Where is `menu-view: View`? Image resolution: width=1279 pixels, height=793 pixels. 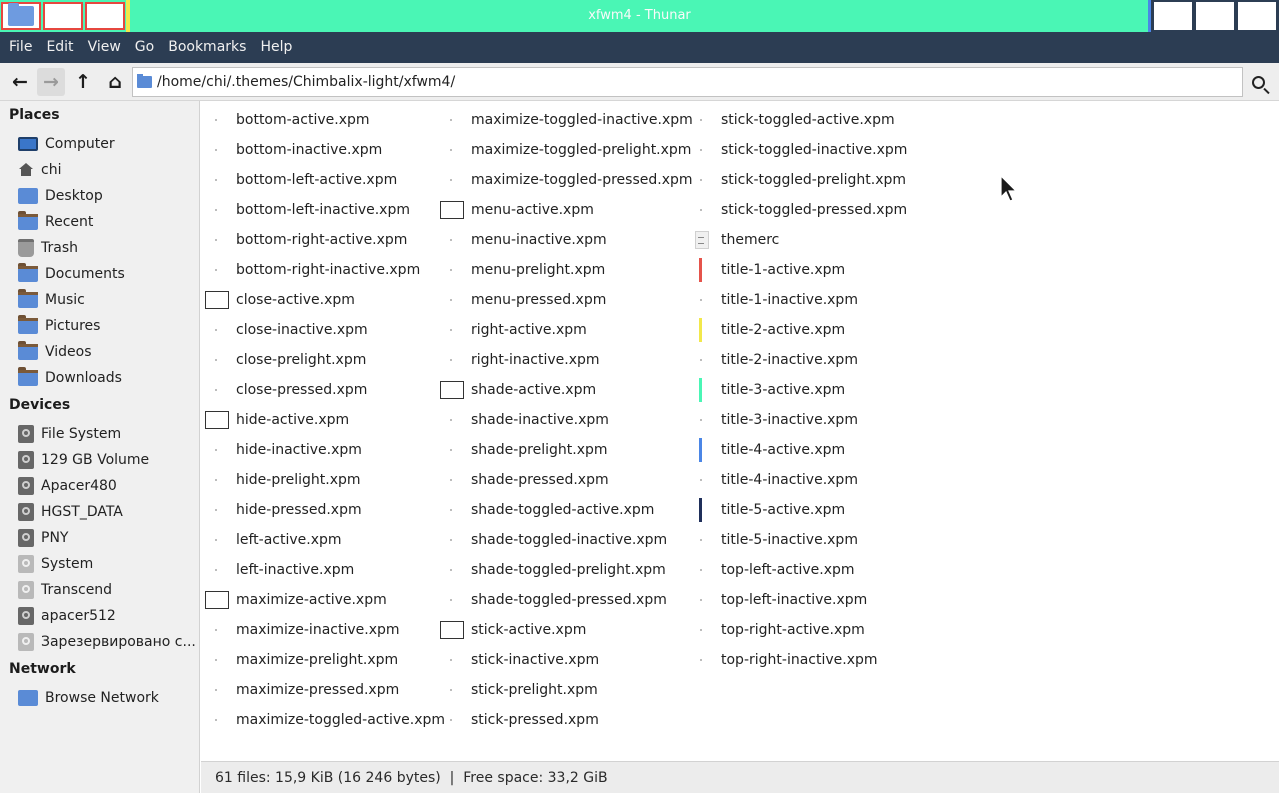
menu-view: View is located at coordinates (104, 47).